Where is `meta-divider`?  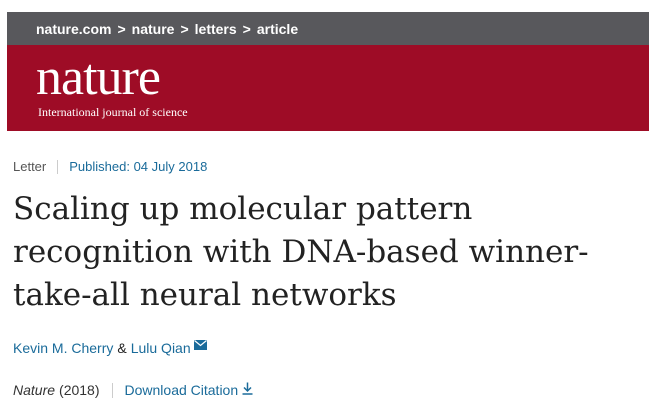 meta-divider is located at coordinates (58, 166).